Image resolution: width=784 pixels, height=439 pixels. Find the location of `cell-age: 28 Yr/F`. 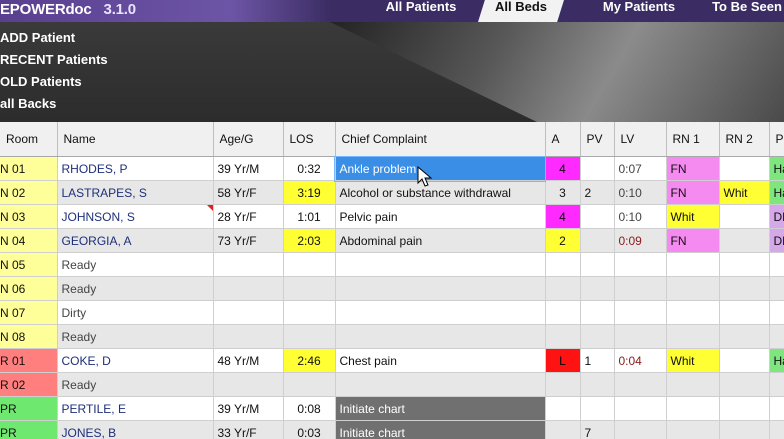

cell-age: 28 Yr/F is located at coordinates (248, 216).